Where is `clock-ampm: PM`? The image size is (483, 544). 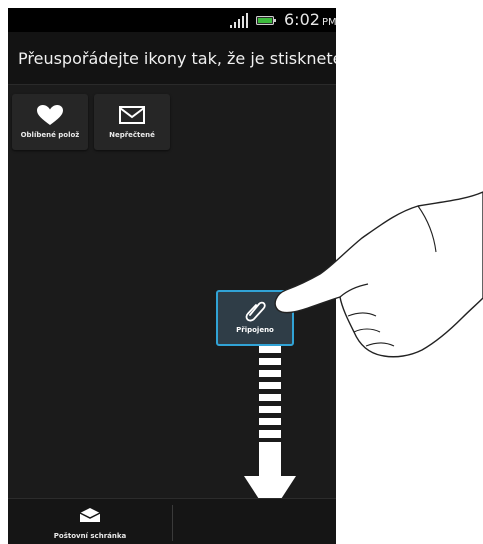 clock-ampm: PM is located at coordinates (328, 22).